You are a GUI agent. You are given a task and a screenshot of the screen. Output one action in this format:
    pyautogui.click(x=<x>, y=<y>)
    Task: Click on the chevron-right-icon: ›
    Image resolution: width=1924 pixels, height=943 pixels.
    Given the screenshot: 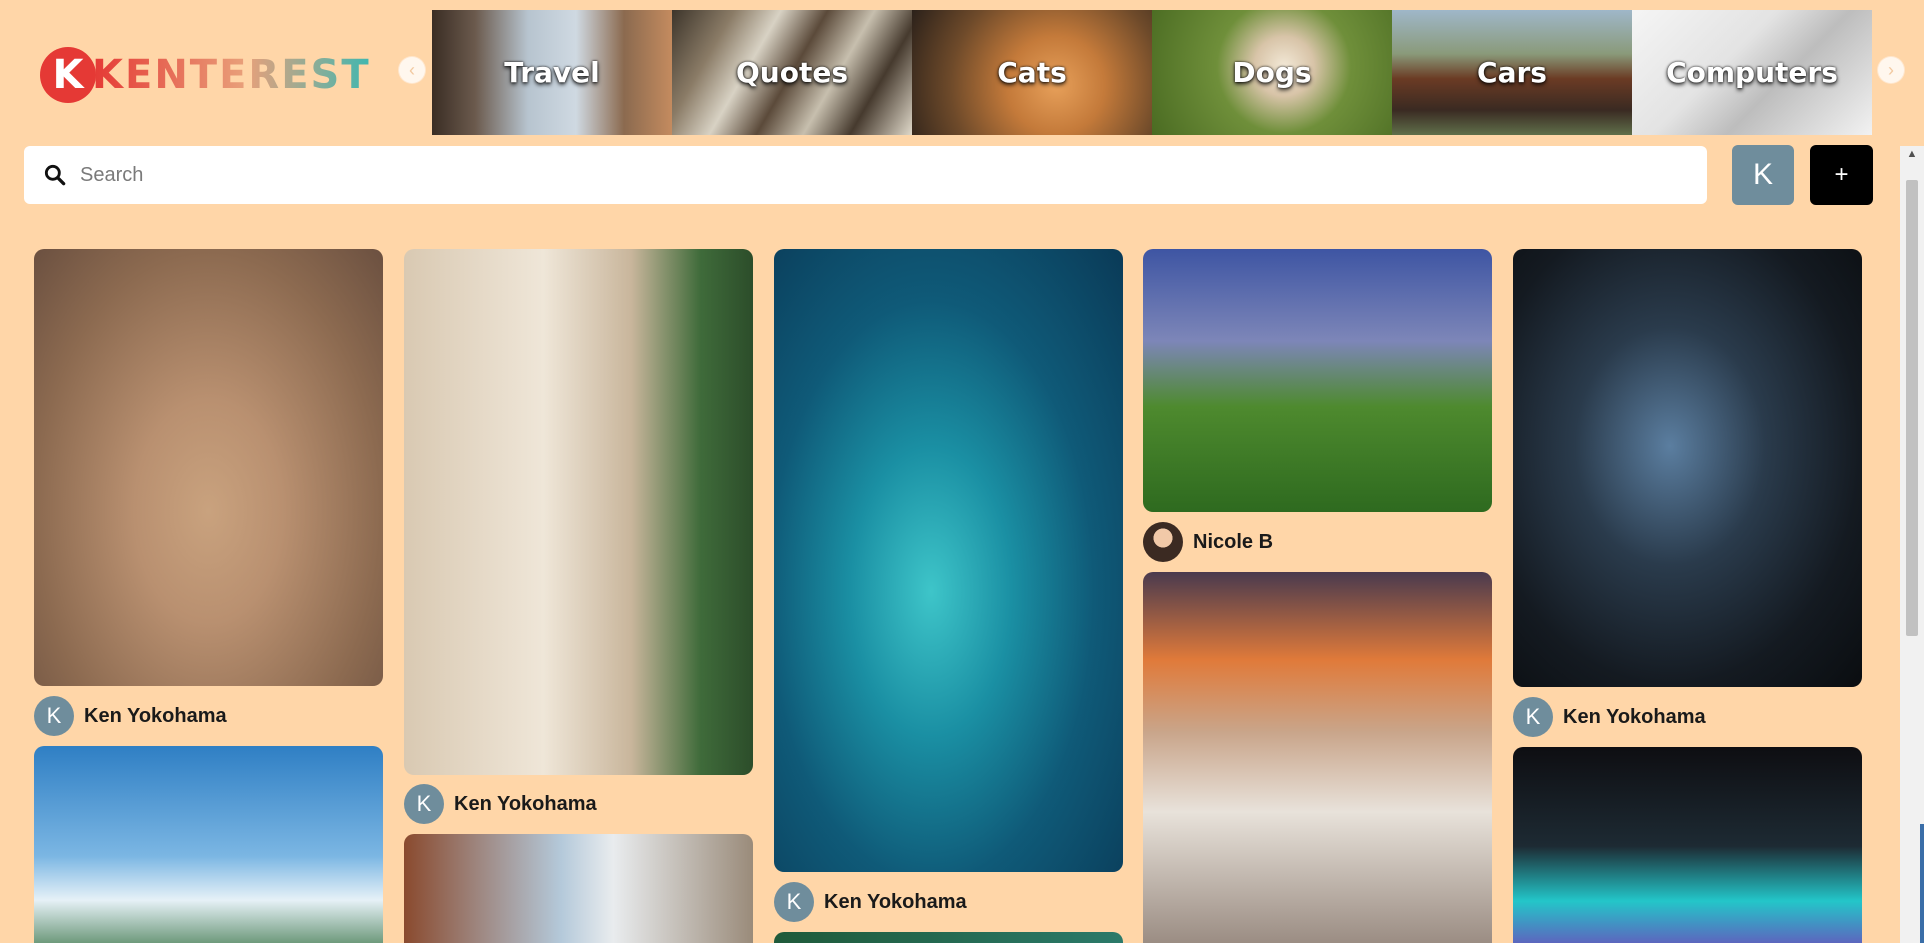 What is the action you would take?
    pyautogui.click(x=1891, y=70)
    